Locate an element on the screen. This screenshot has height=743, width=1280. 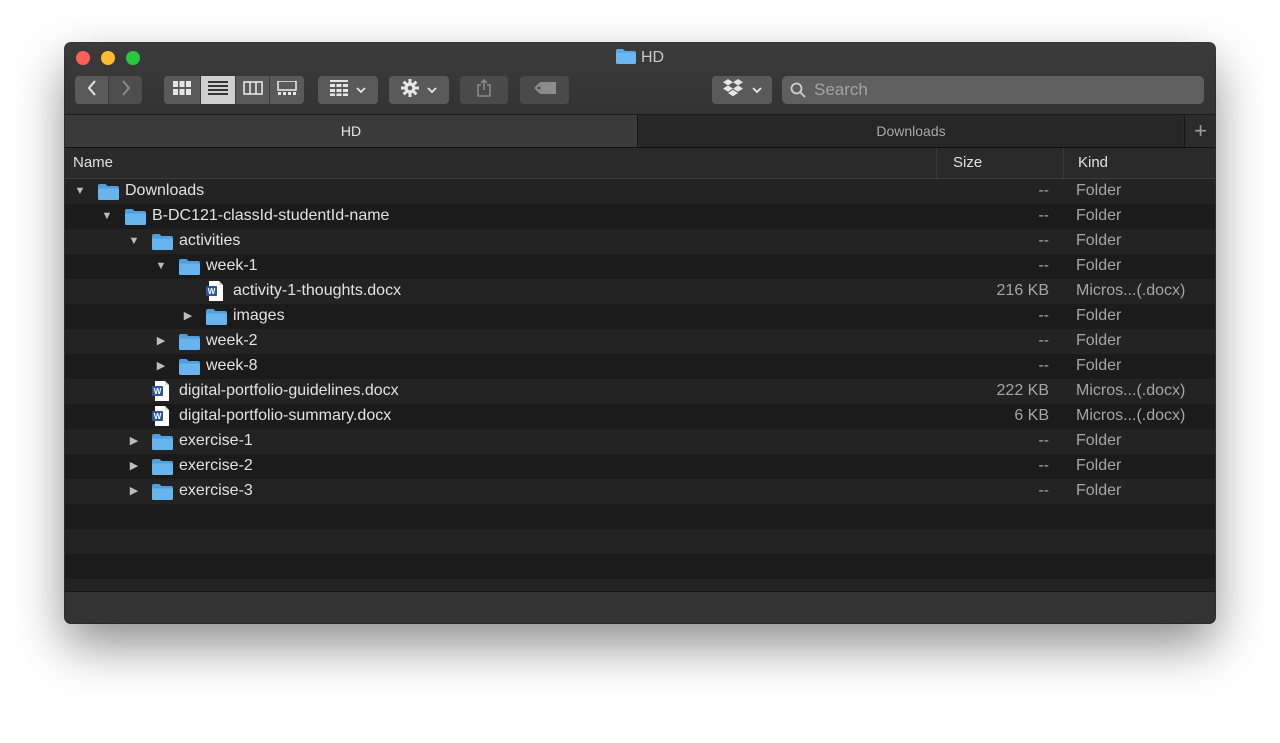
folder-row: ▶ week-2 -- Folder is located at coordinates (640, 341).